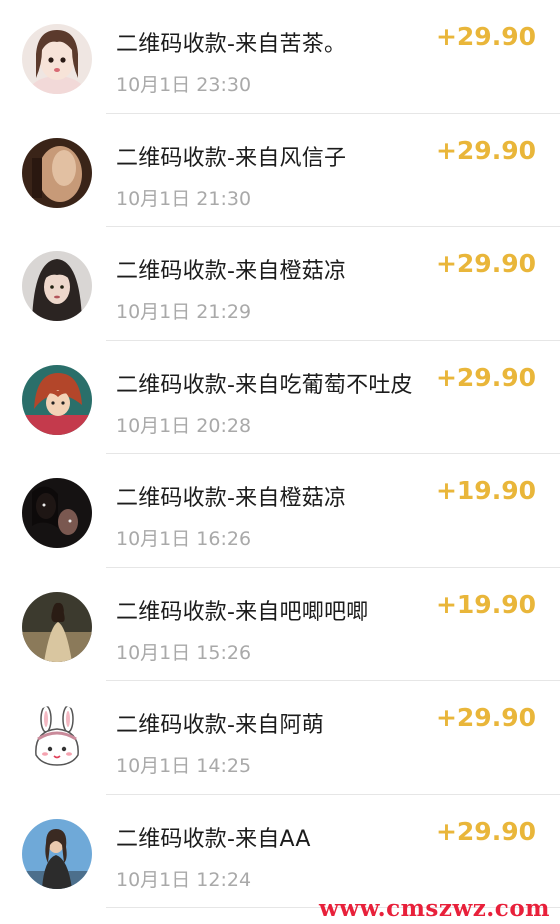 The image size is (560, 924). What do you see at coordinates (57, 399) in the screenshot?
I see `anime-character-avatar-icon` at bounding box center [57, 399].